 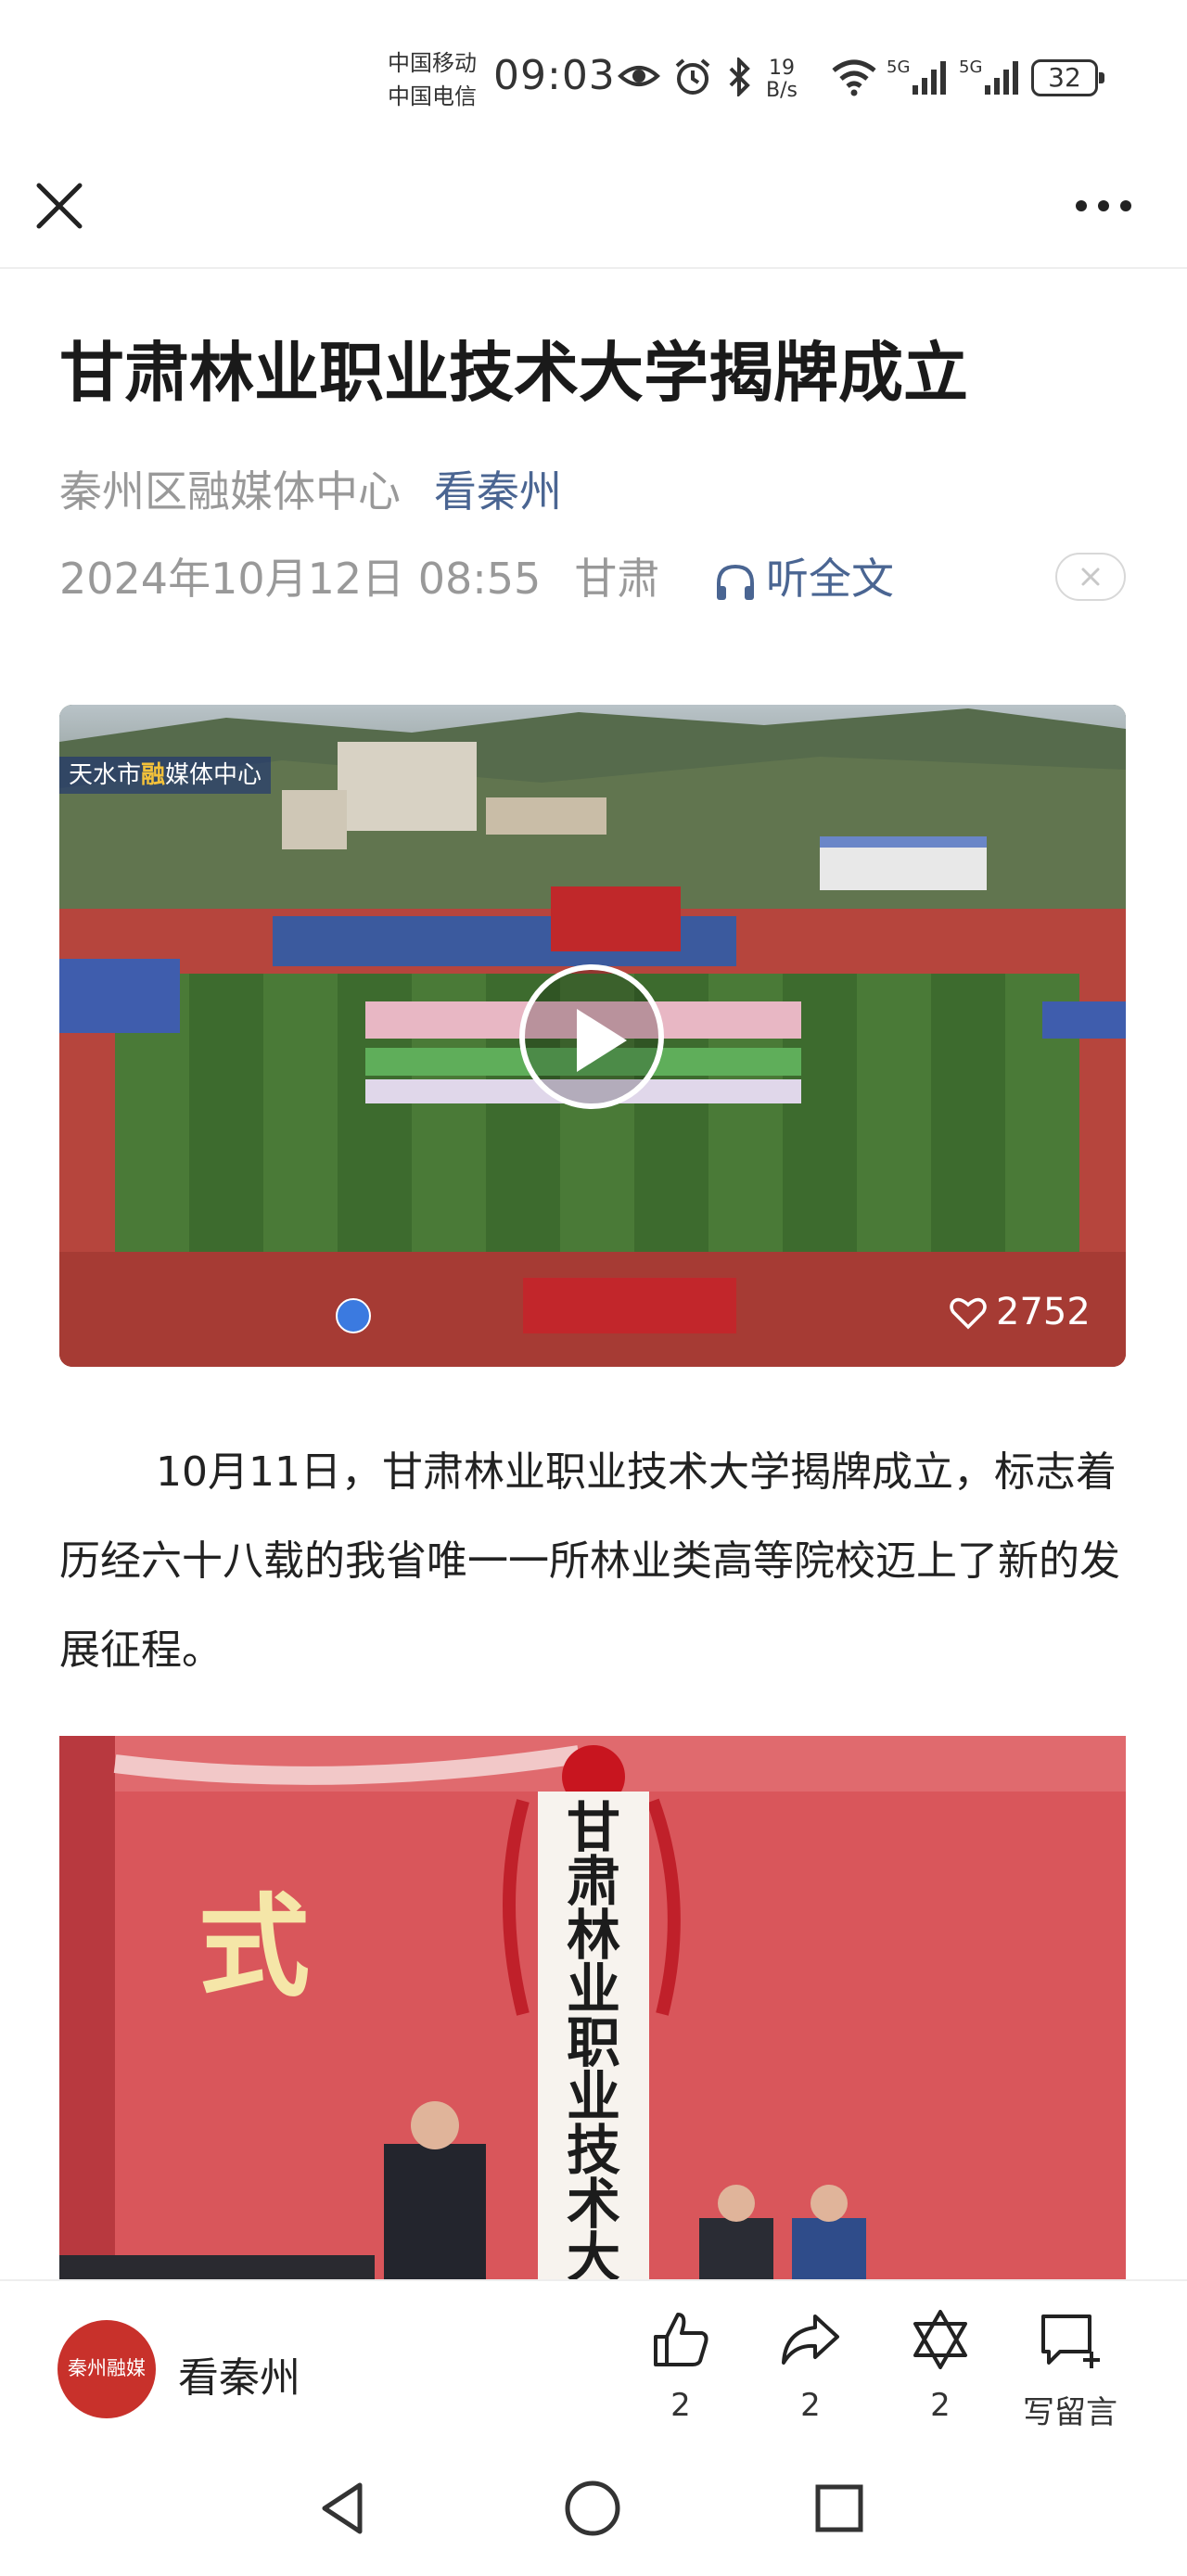 I want to click on signal-1-label: 5G, so click(x=899, y=67).